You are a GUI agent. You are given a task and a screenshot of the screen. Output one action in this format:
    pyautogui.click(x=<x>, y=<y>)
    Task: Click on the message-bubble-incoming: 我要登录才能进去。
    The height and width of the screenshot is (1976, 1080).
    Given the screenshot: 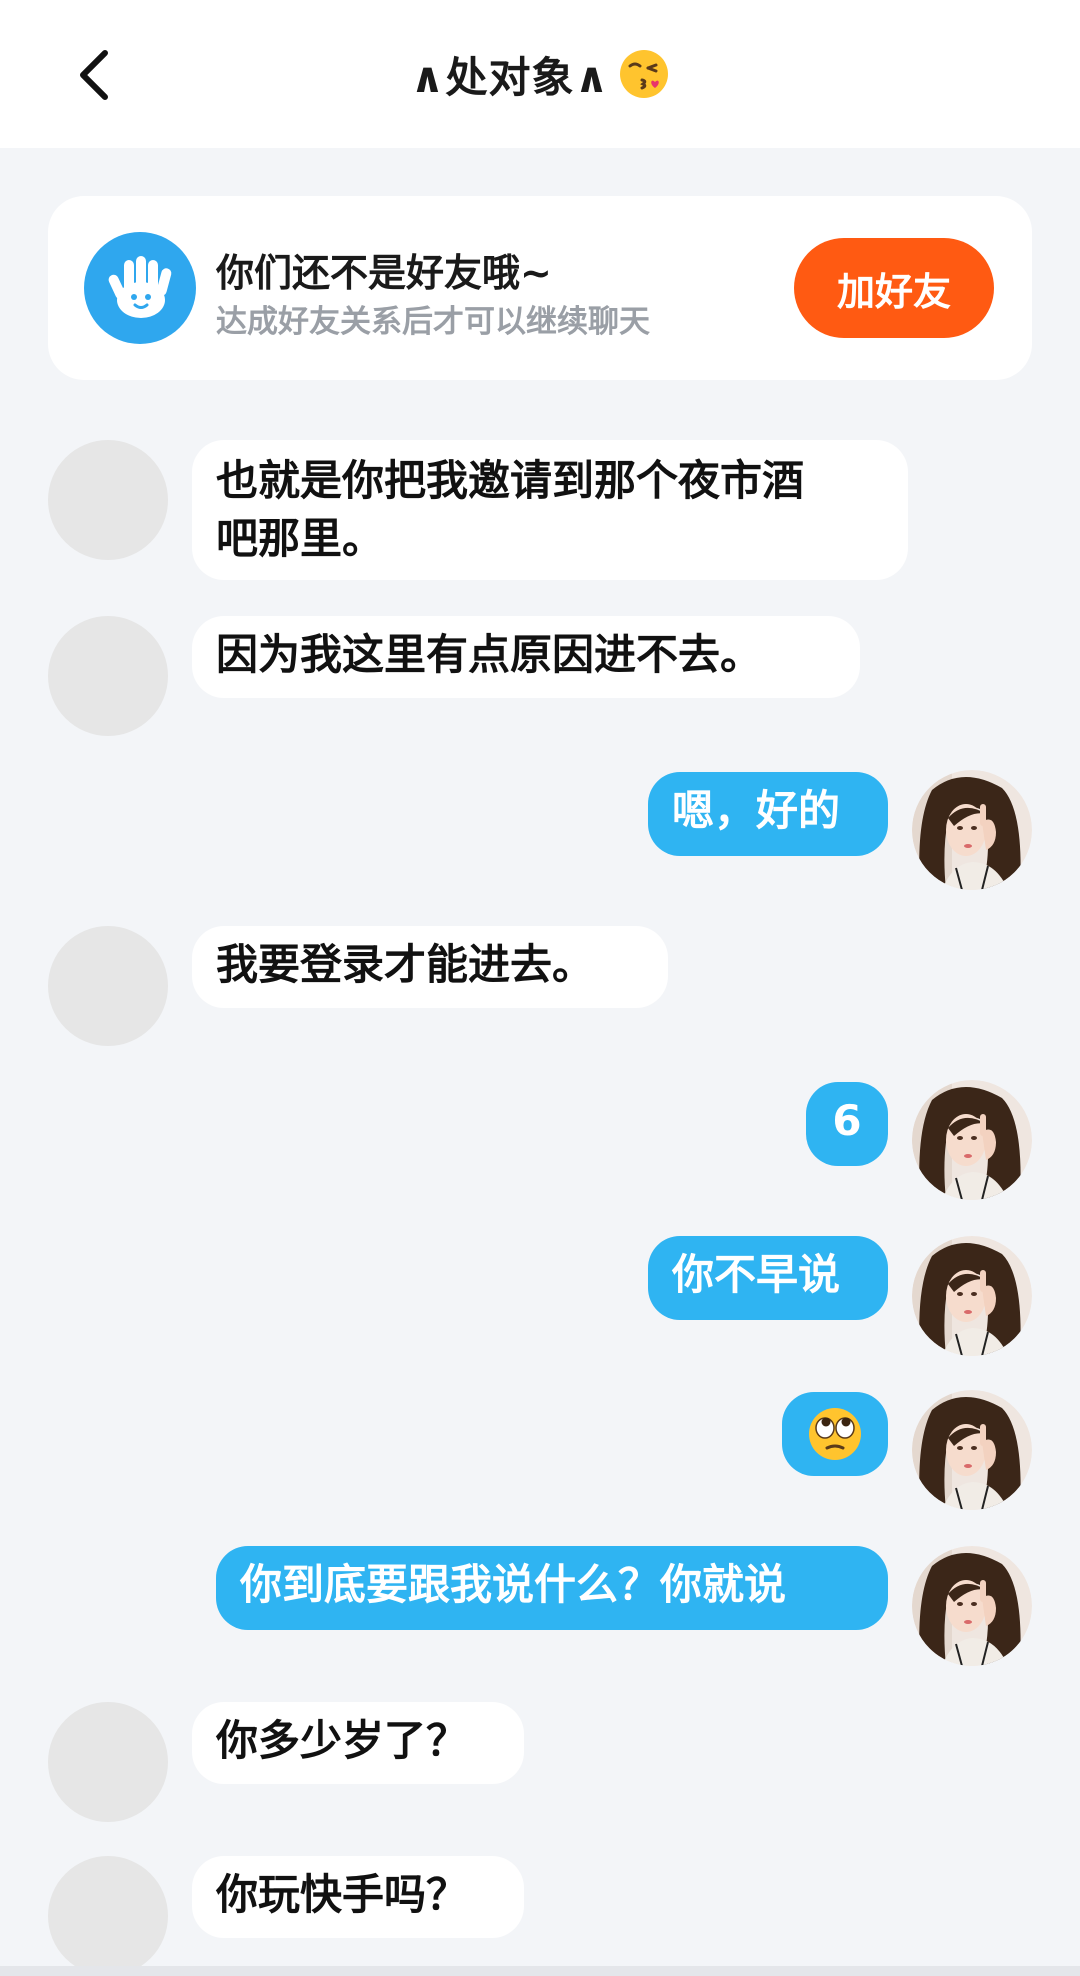 What is the action you would take?
    pyautogui.click(x=430, y=967)
    